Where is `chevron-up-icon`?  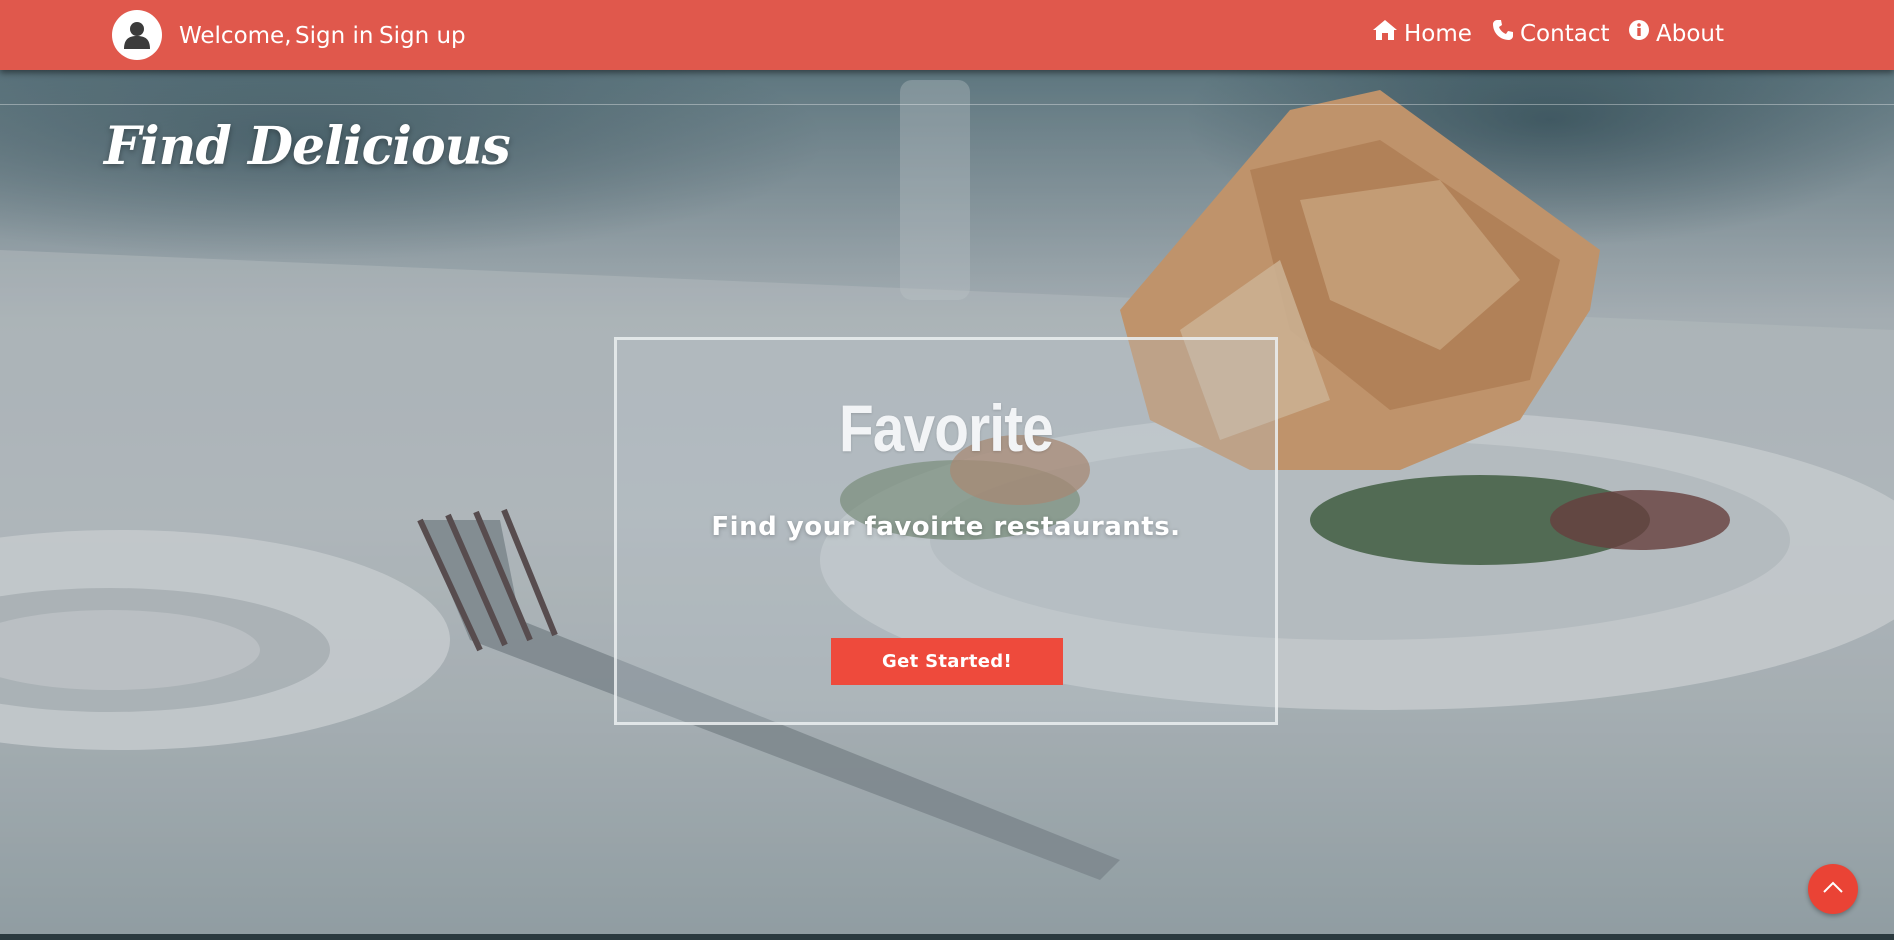
chevron-up-icon is located at coordinates (1833, 889).